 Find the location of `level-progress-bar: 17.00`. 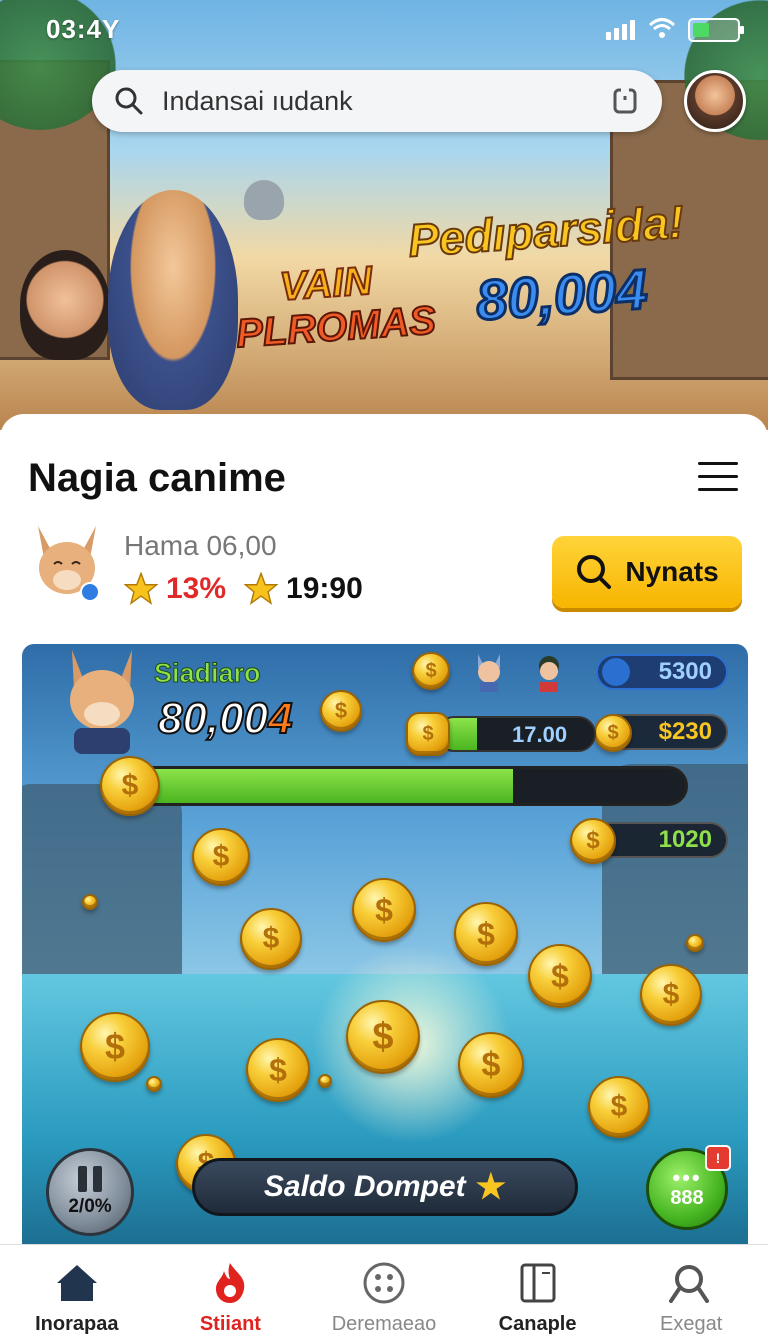

level-progress-bar: 17.00 is located at coordinates (516, 734).